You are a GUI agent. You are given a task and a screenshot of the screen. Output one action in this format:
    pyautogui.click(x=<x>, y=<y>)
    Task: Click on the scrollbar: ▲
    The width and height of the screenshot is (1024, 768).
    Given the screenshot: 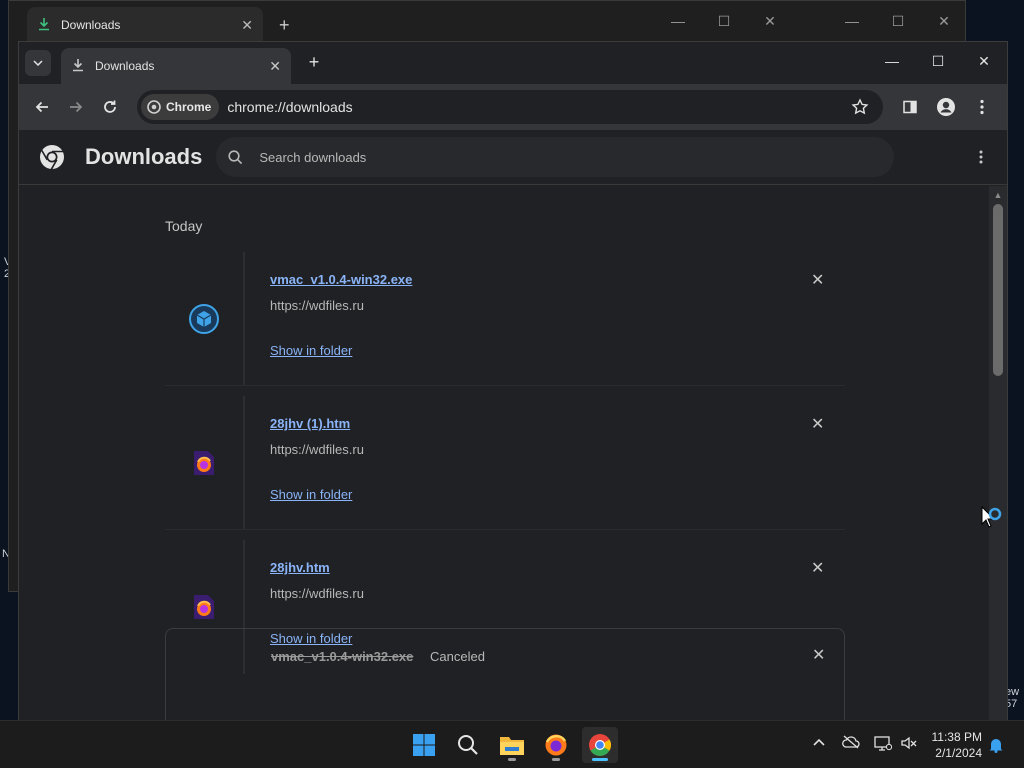 What is the action you would take?
    pyautogui.click(x=998, y=453)
    